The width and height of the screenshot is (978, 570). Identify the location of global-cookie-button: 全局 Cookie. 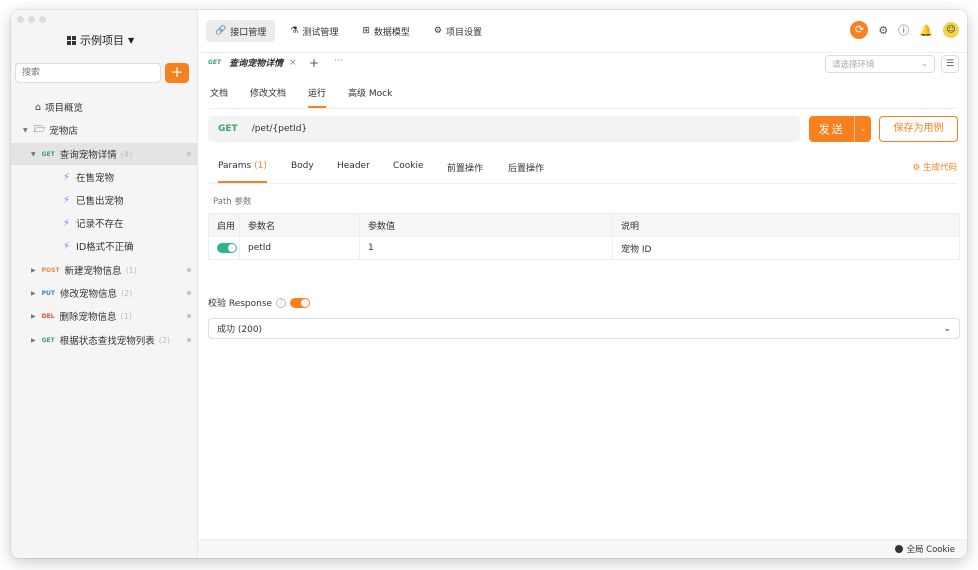
(925, 549).